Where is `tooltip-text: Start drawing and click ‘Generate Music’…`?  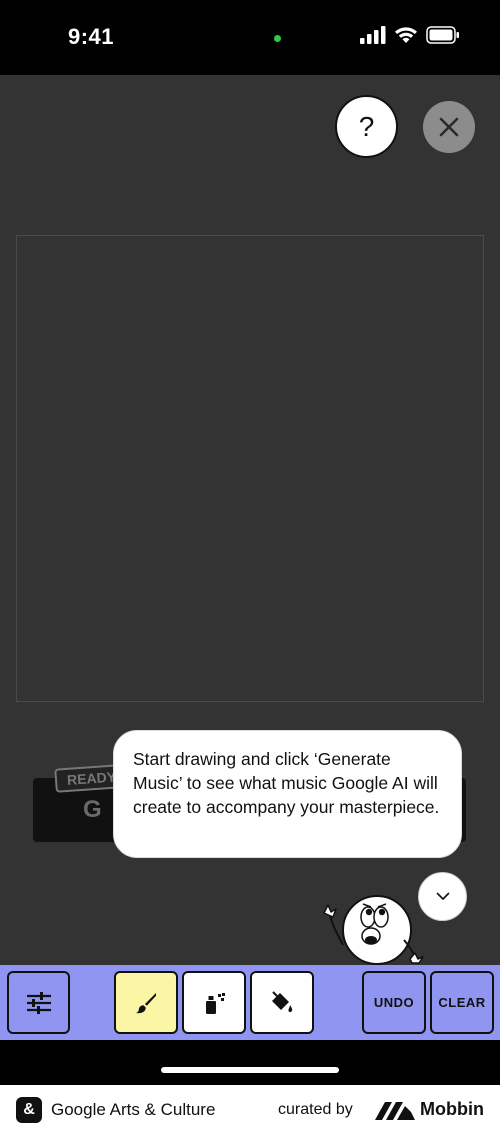 tooltip-text: Start drawing and click ‘Generate Music’… is located at coordinates (286, 783).